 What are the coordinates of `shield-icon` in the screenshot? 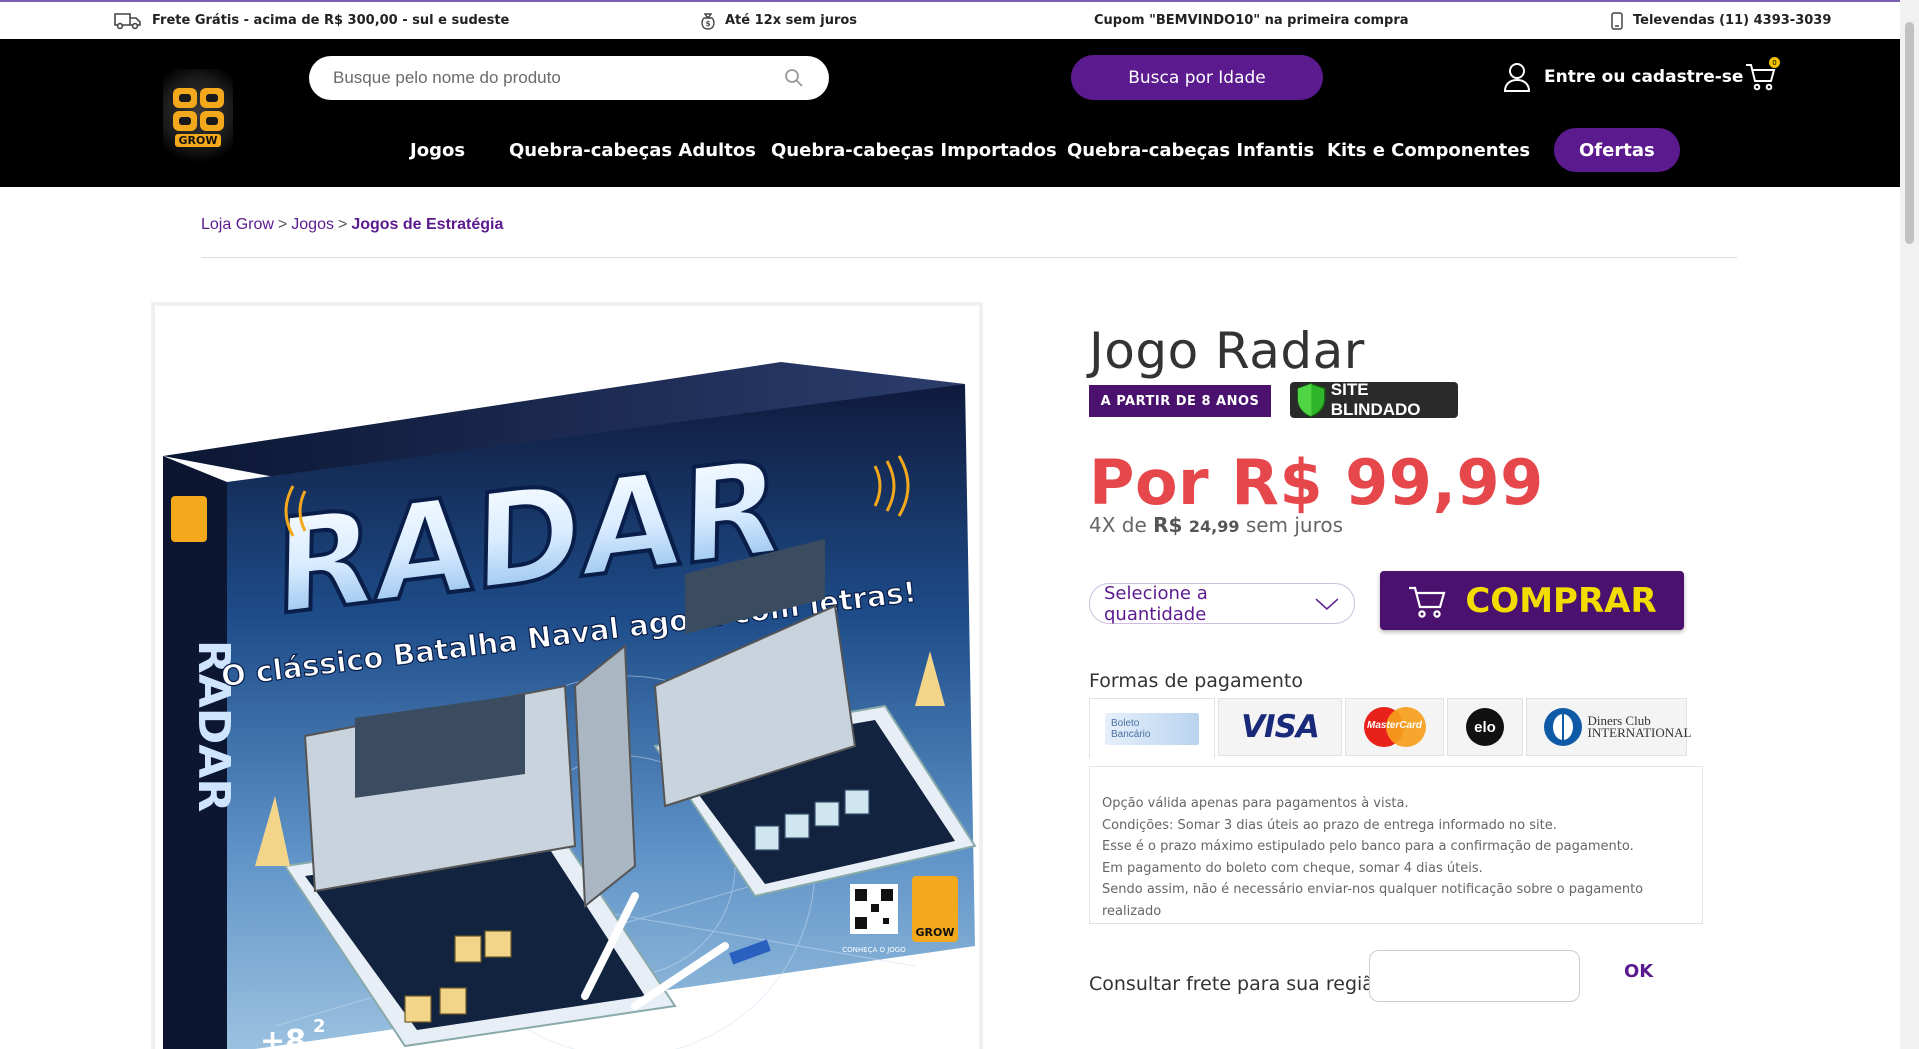 It's located at (1311, 400).